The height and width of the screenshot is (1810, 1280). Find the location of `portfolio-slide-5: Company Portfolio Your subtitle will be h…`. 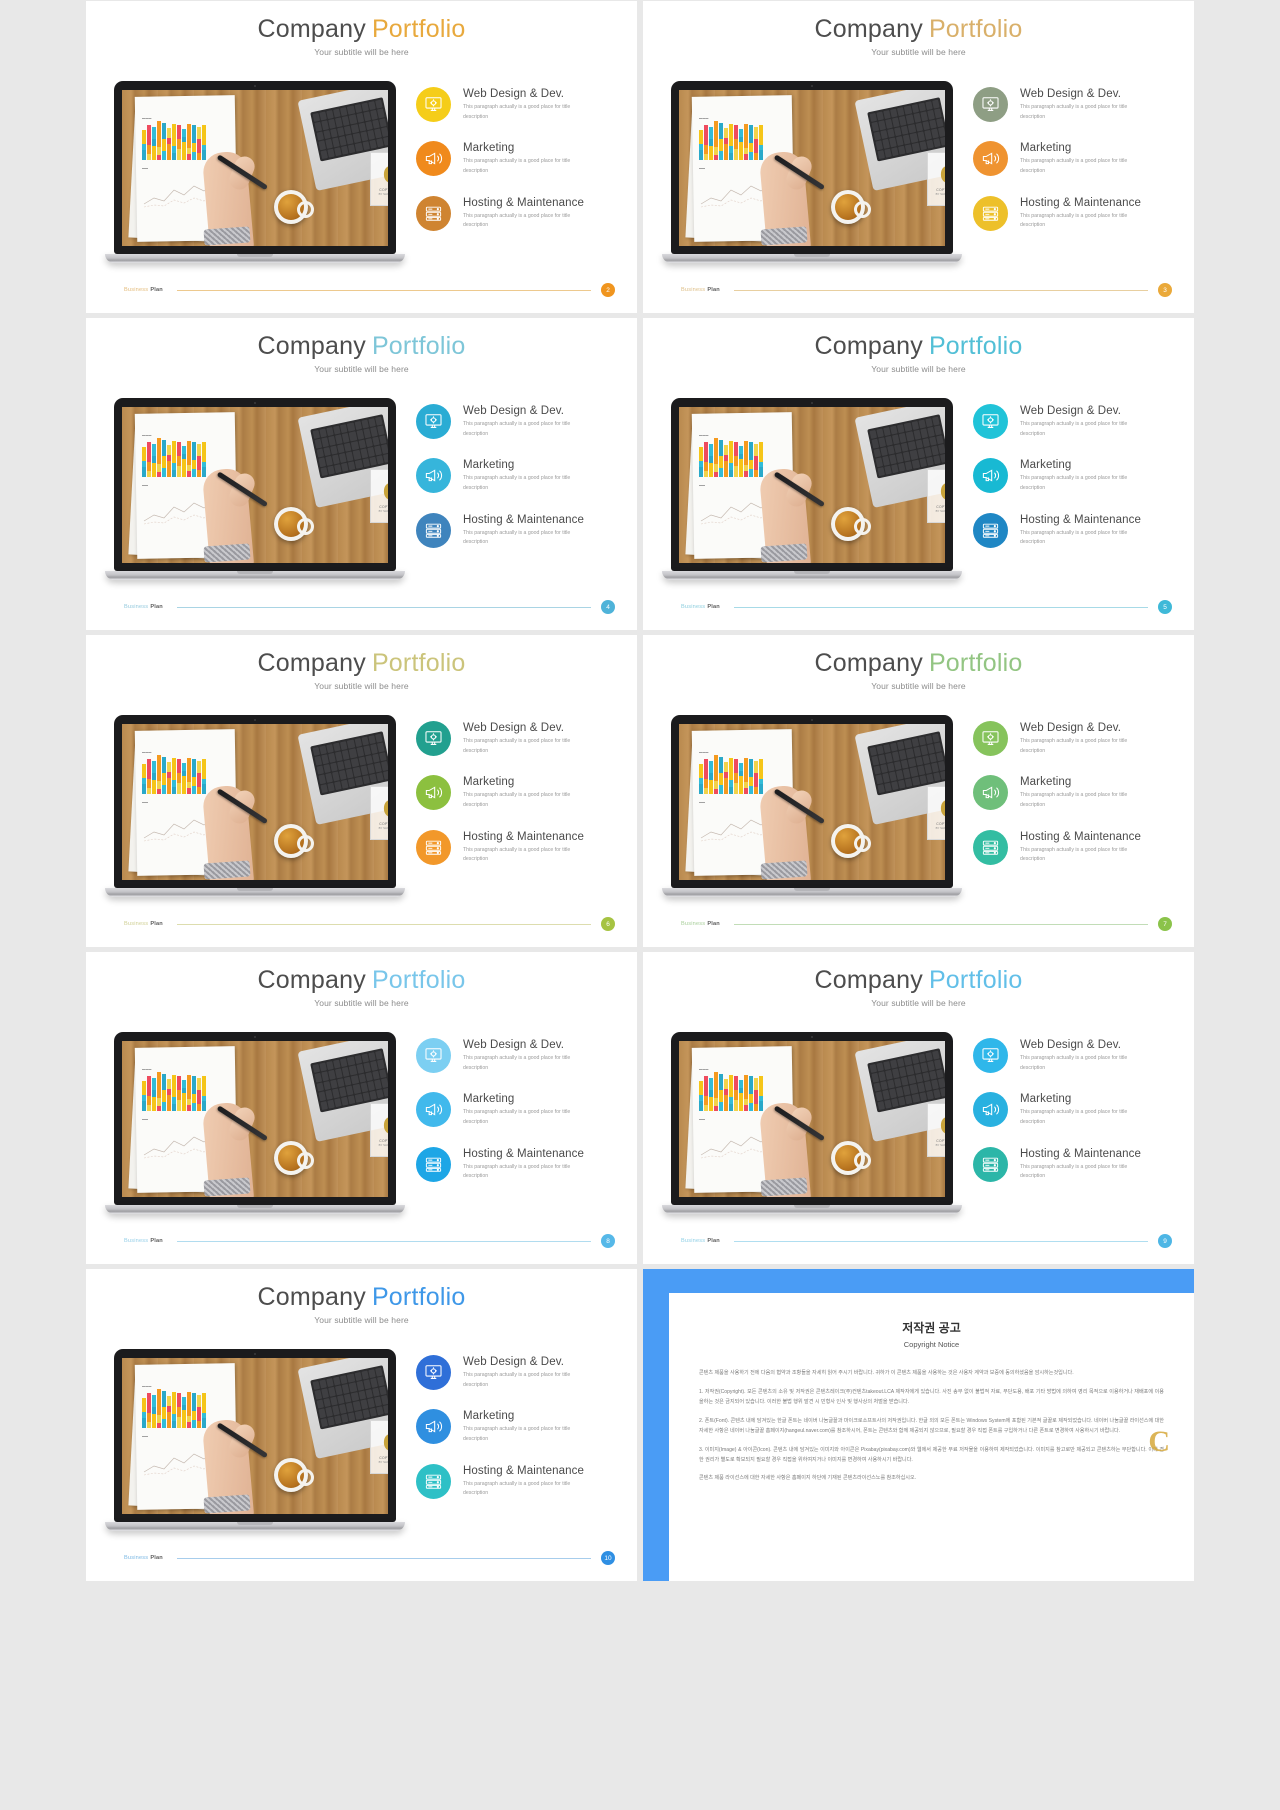

portfolio-slide-5: Company Portfolio Your subtitle will be h… is located at coordinates (918, 474).